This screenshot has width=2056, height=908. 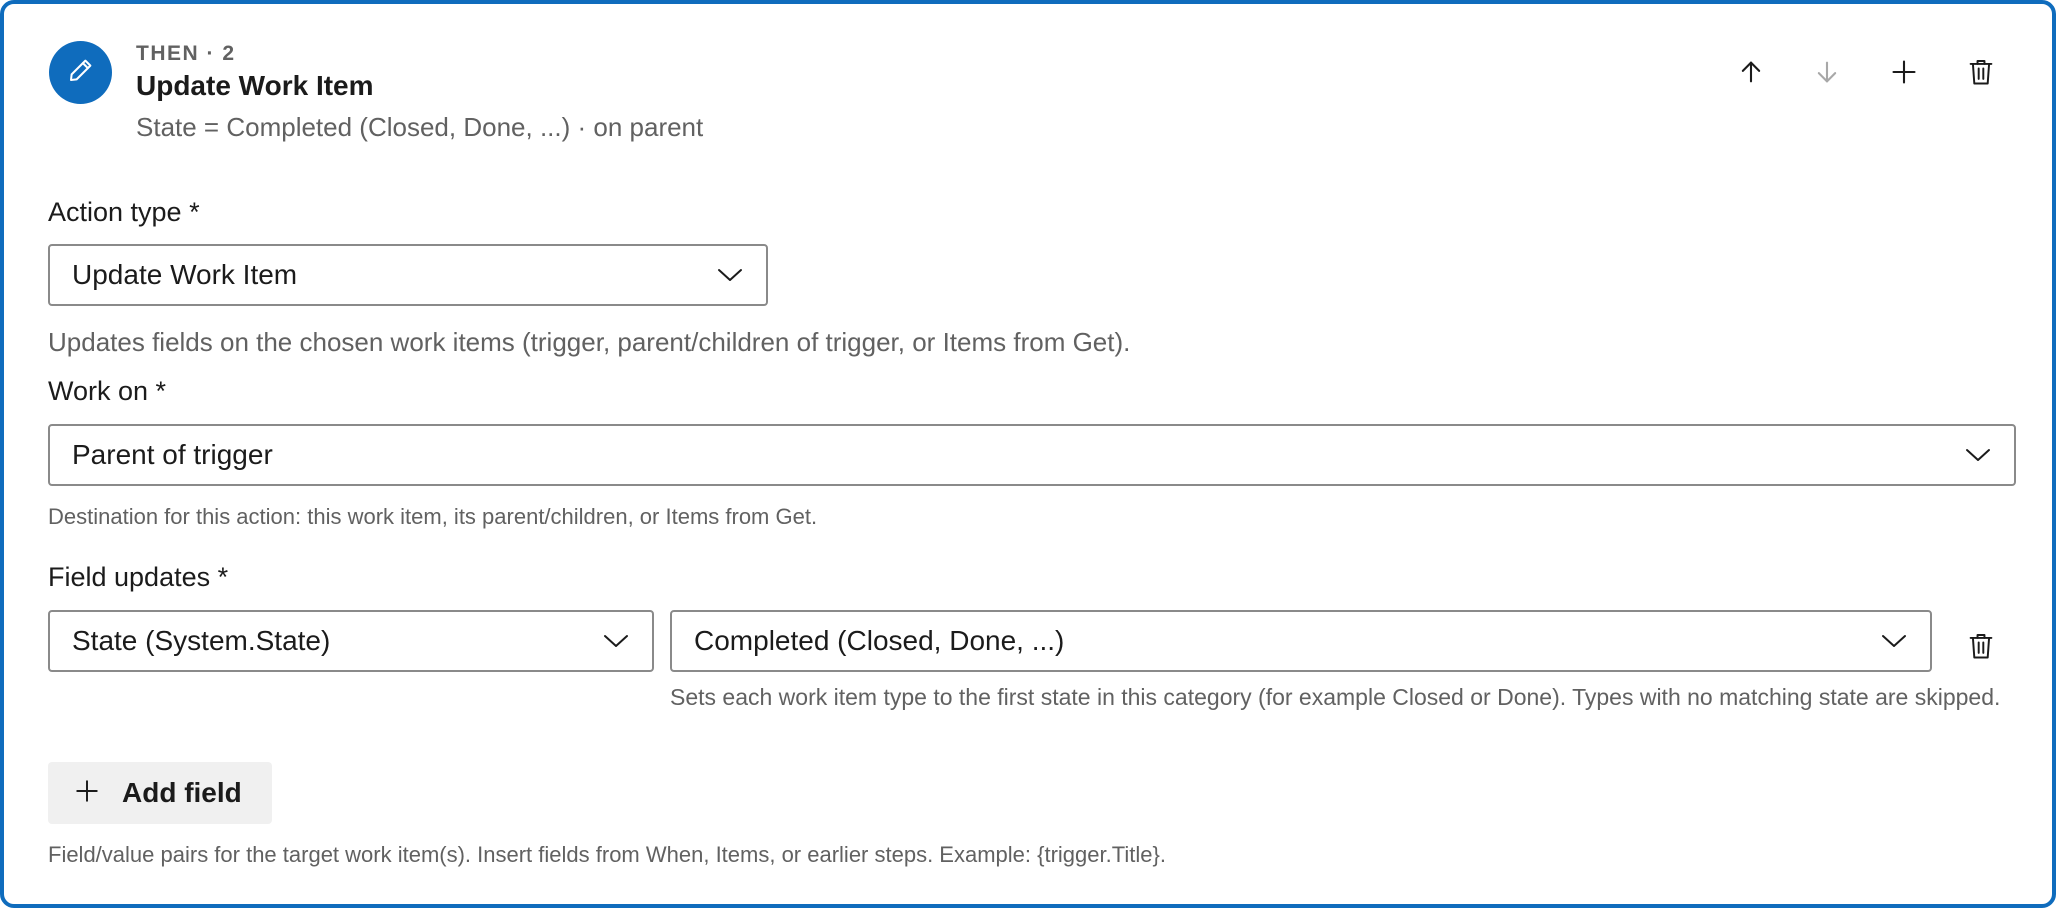 What do you see at coordinates (1032, 455) in the screenshot?
I see `work-on-dropdown: Parent of trigger` at bounding box center [1032, 455].